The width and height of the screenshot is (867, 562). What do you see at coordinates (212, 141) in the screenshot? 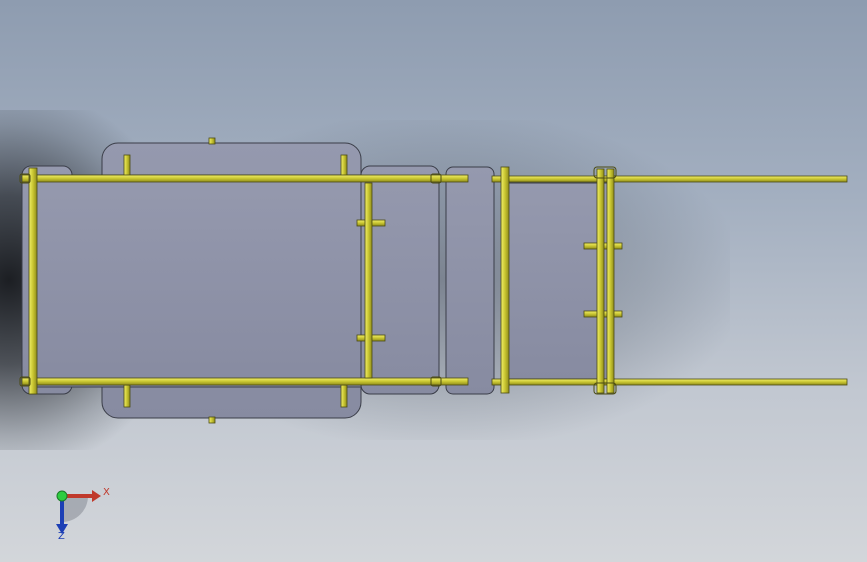
I see `tab-top-center` at bounding box center [212, 141].